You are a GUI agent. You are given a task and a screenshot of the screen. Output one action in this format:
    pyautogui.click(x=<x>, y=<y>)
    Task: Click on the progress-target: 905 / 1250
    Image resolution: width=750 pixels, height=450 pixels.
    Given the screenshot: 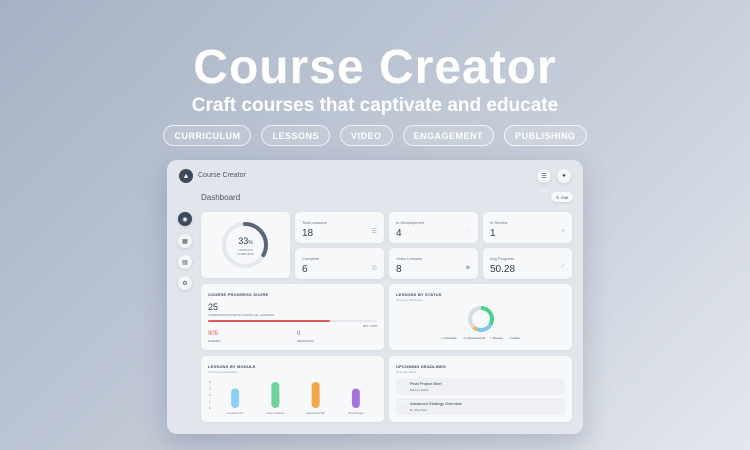 What is the action you would take?
    pyautogui.click(x=369, y=326)
    